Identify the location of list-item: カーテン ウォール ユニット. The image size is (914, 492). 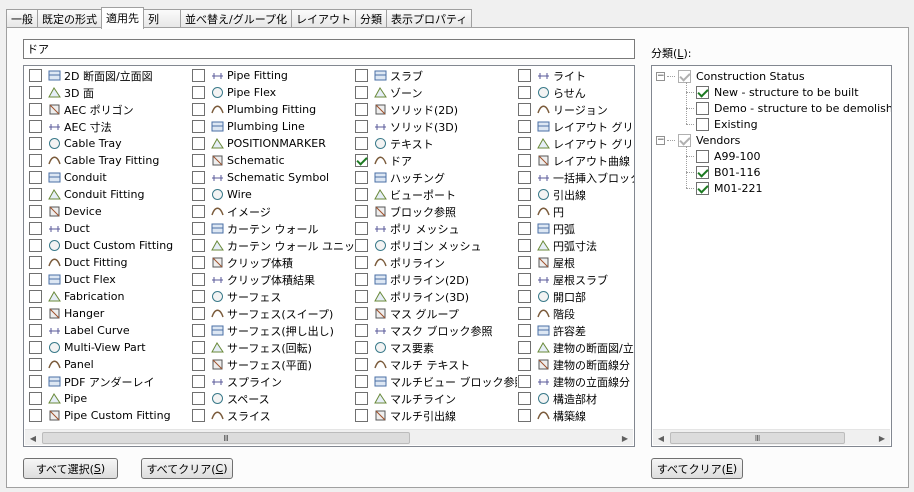
(271, 245).